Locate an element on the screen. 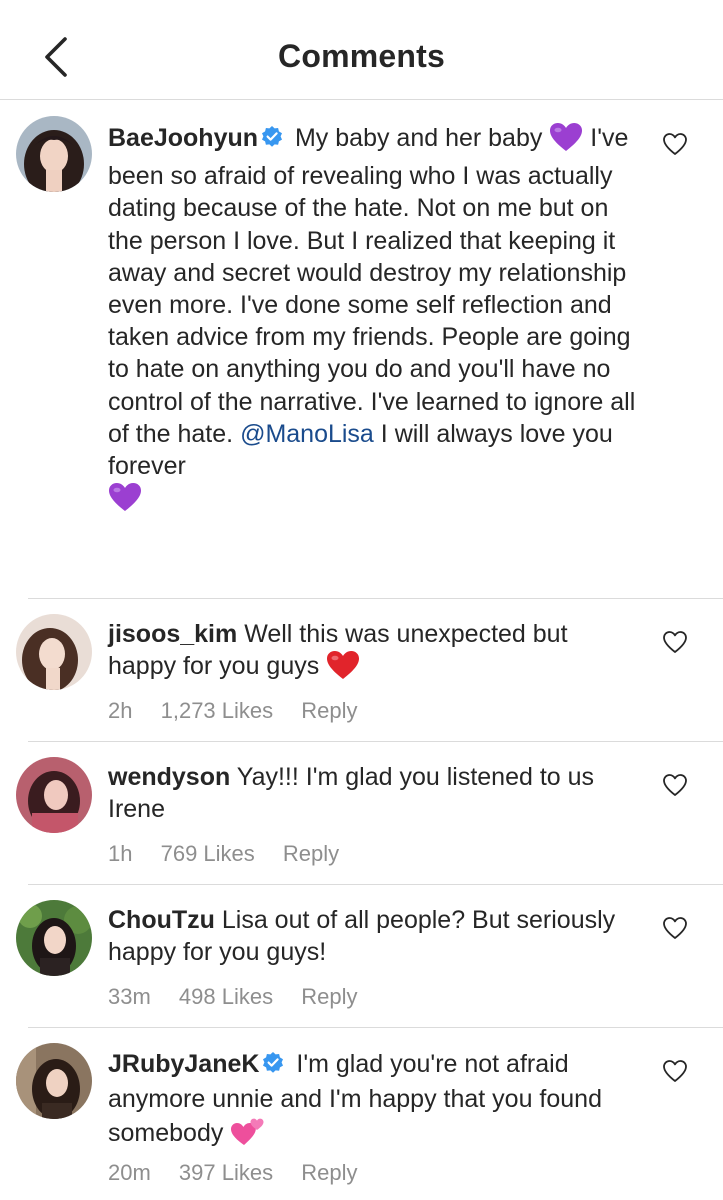 The image size is (723, 1200). comment-meta: 20m 397 Likes Reply is located at coordinates (243, 1173).